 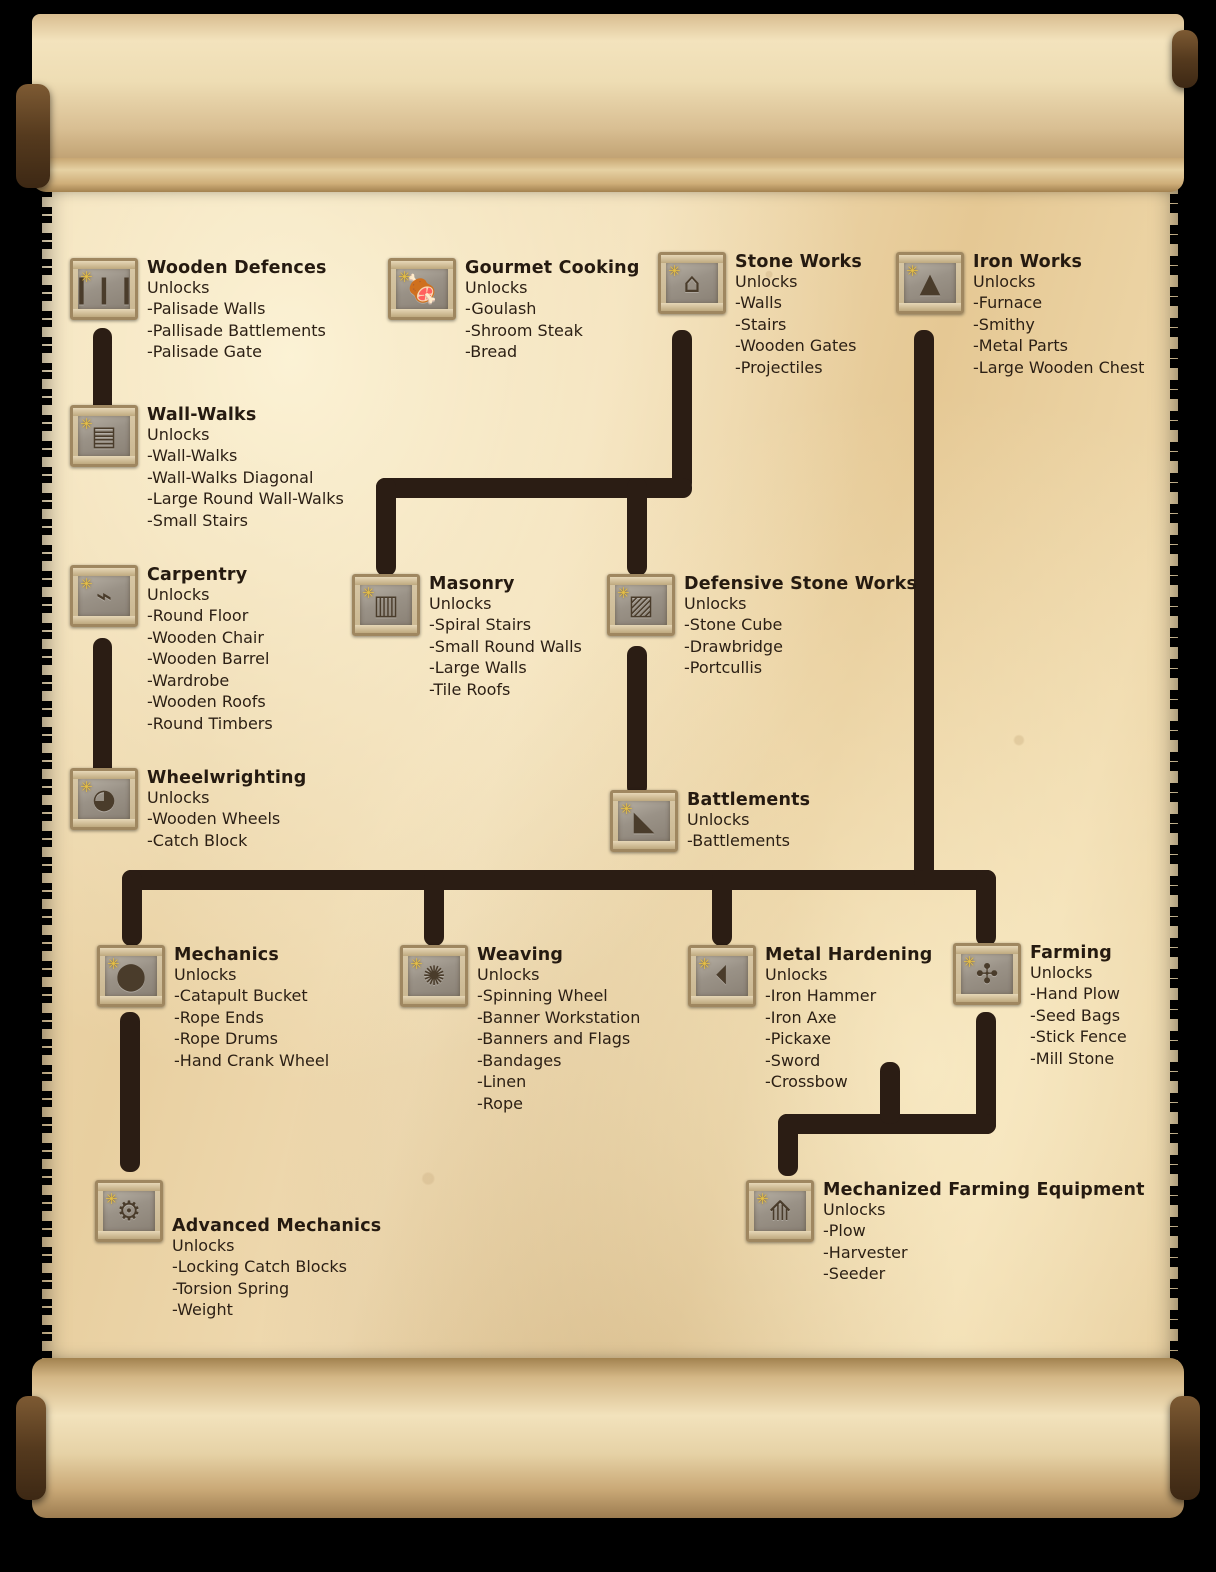 What do you see at coordinates (104, 596) in the screenshot?
I see `saw-bench-icon: ⌁ ✳` at bounding box center [104, 596].